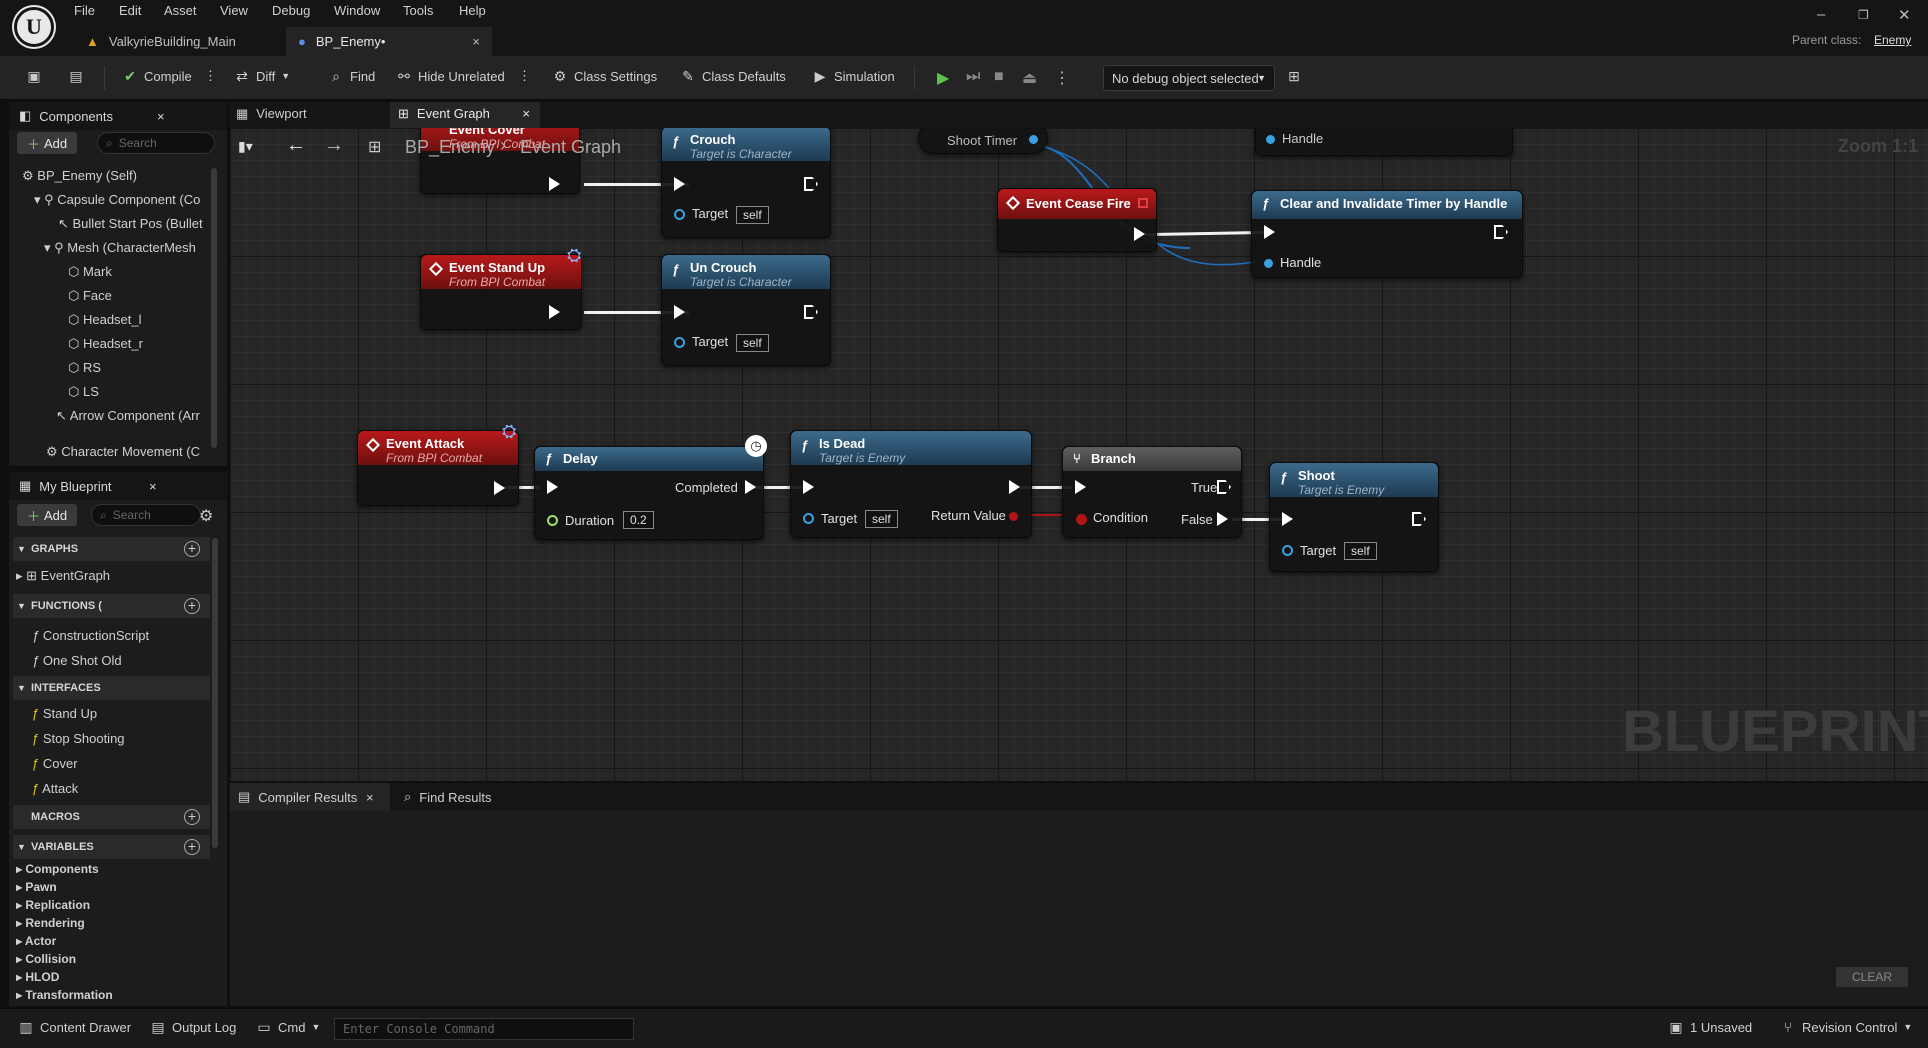  Describe the element at coordinates (1872, 977) in the screenshot. I see `clear-button: CLEAR` at that location.